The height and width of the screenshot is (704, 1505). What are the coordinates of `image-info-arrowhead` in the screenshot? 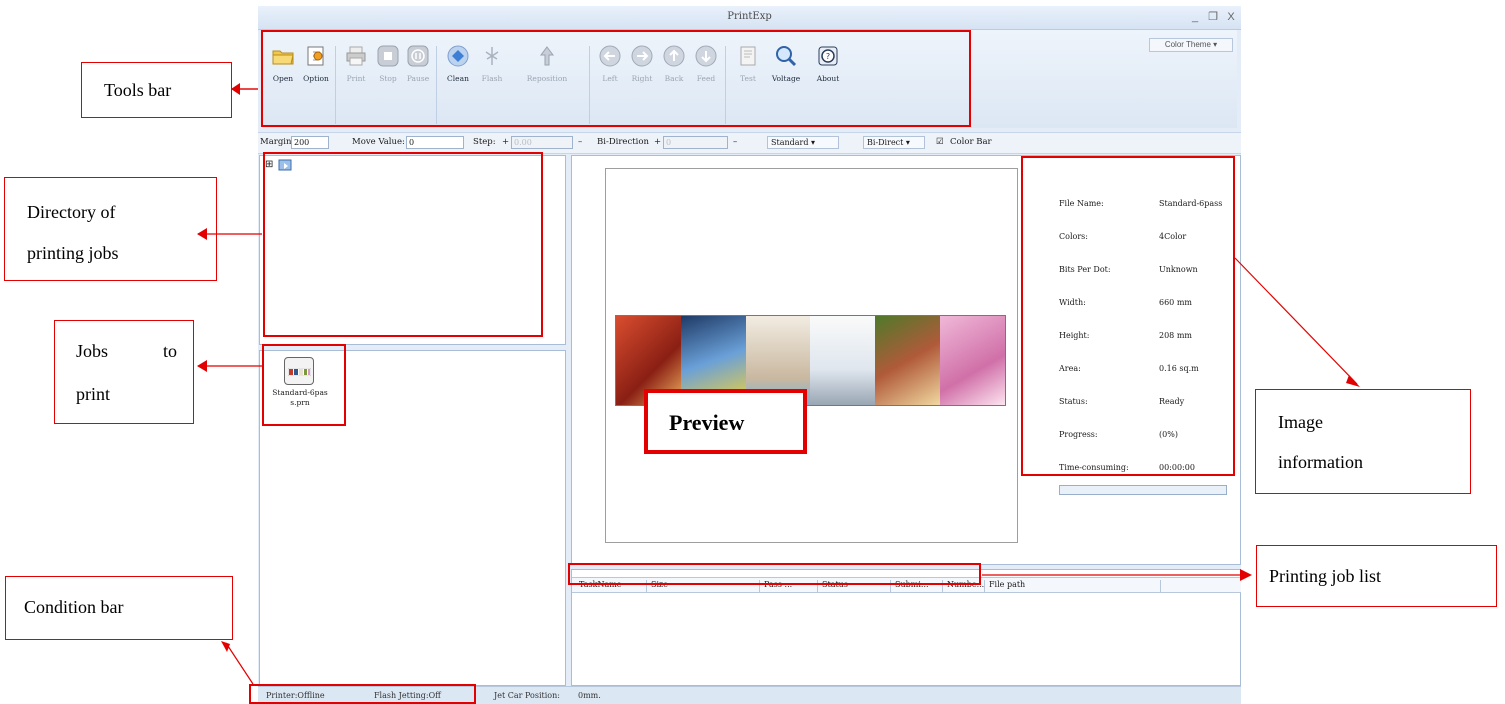 It's located at (1353, 381).